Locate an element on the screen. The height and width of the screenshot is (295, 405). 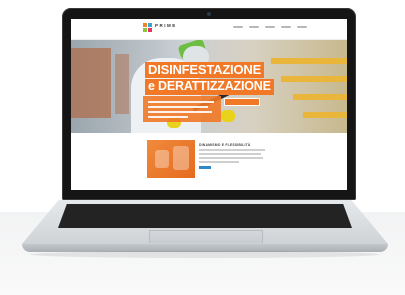
hero-title-line2: e DERATTIZZAZIONE is located at coordinates (209, 87).